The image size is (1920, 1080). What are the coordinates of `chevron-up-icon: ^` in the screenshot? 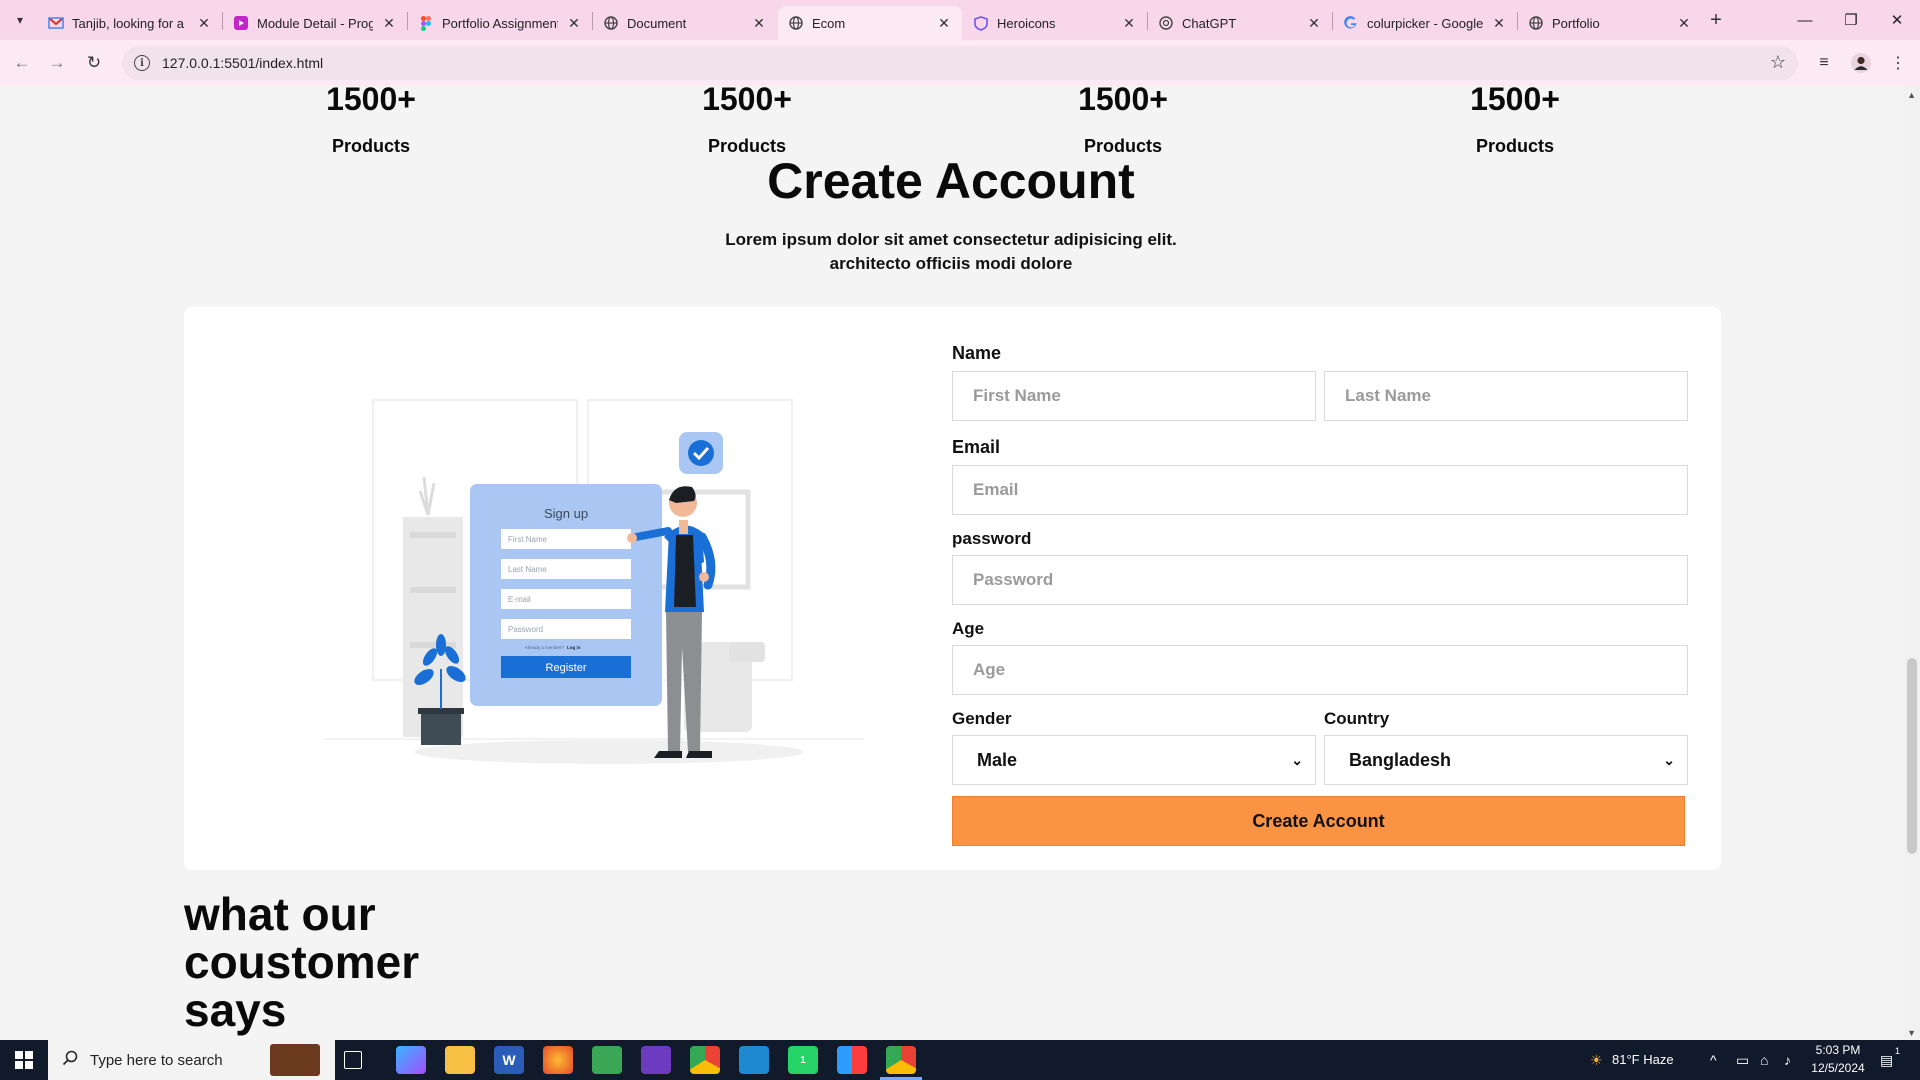 It's located at (1713, 1060).